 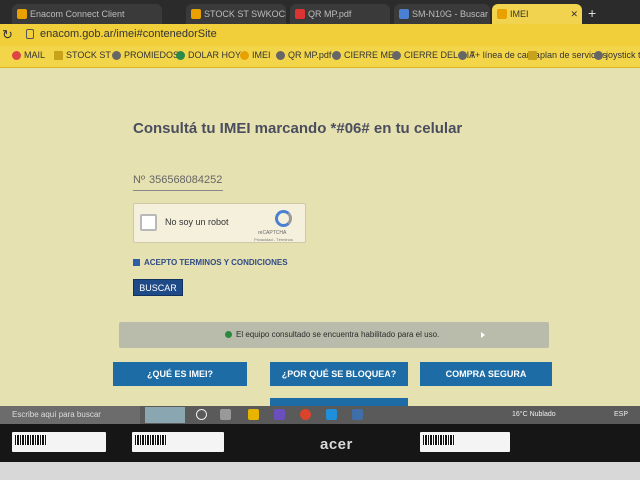 What do you see at coordinates (158, 287) in the screenshot?
I see `search-button: BUSCAR` at bounding box center [158, 287].